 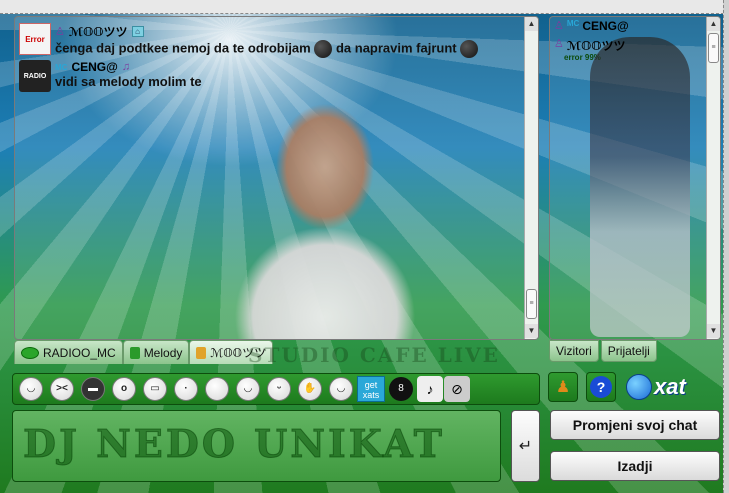 I want to click on smiley-crazy-icon: ᵕ, so click(x=279, y=389).